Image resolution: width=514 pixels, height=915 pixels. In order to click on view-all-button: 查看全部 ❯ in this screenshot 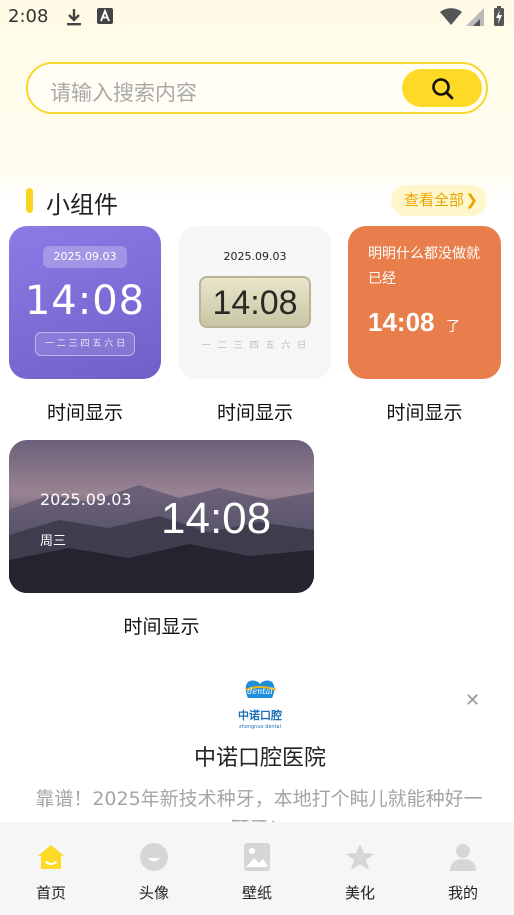, I will do `click(439, 200)`.